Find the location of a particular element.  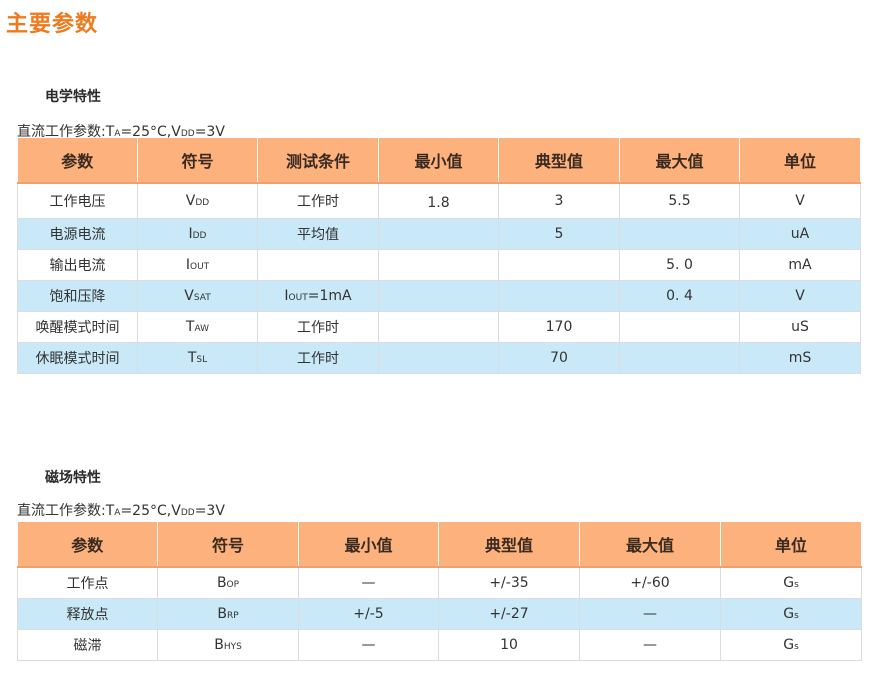

magnetic-section-title: 磁场特性 is located at coordinates (73, 478).